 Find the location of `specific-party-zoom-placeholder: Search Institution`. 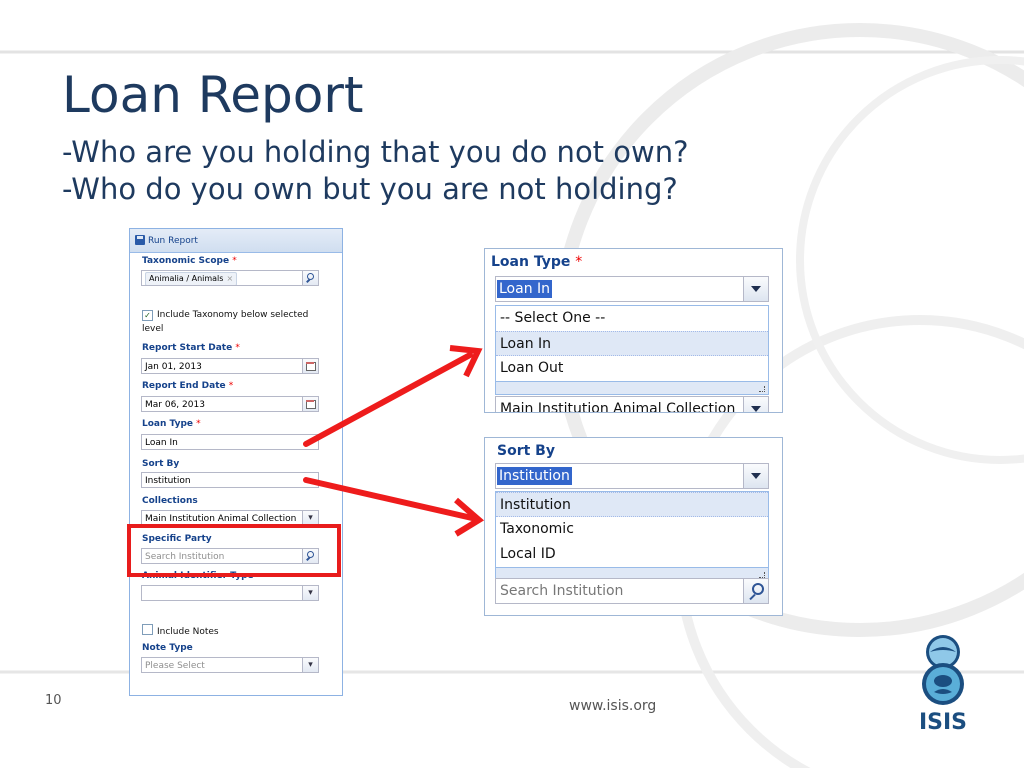

specific-party-zoom-placeholder: Search Institution is located at coordinates (562, 591).